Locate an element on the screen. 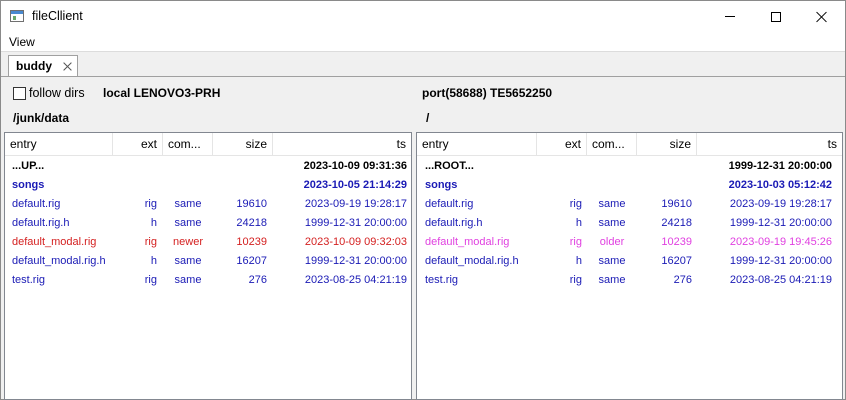 The image size is (846, 400). tab-buddy: buddy is located at coordinates (43, 66).